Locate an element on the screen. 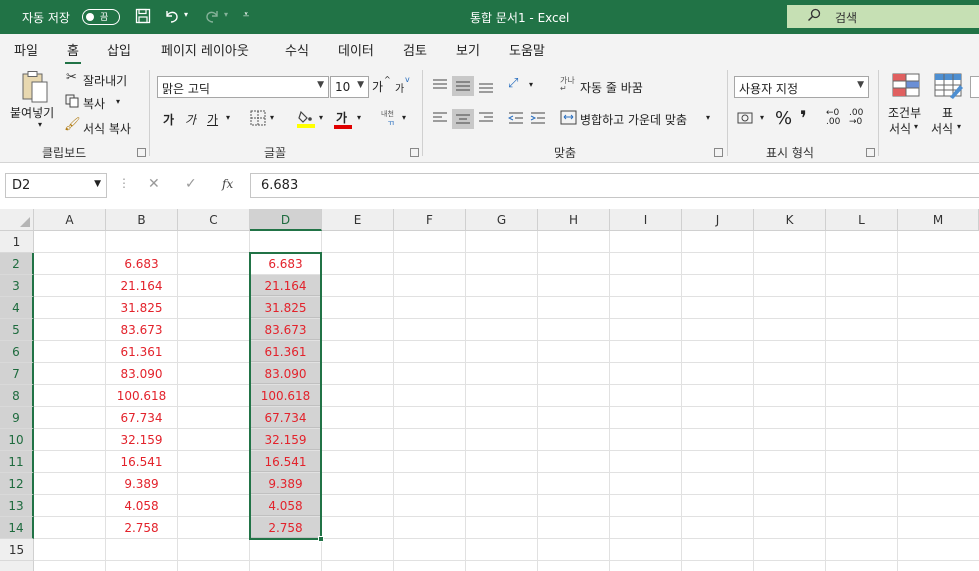 The height and width of the screenshot is (571, 979). search-box: 검색 is located at coordinates (883, 16).